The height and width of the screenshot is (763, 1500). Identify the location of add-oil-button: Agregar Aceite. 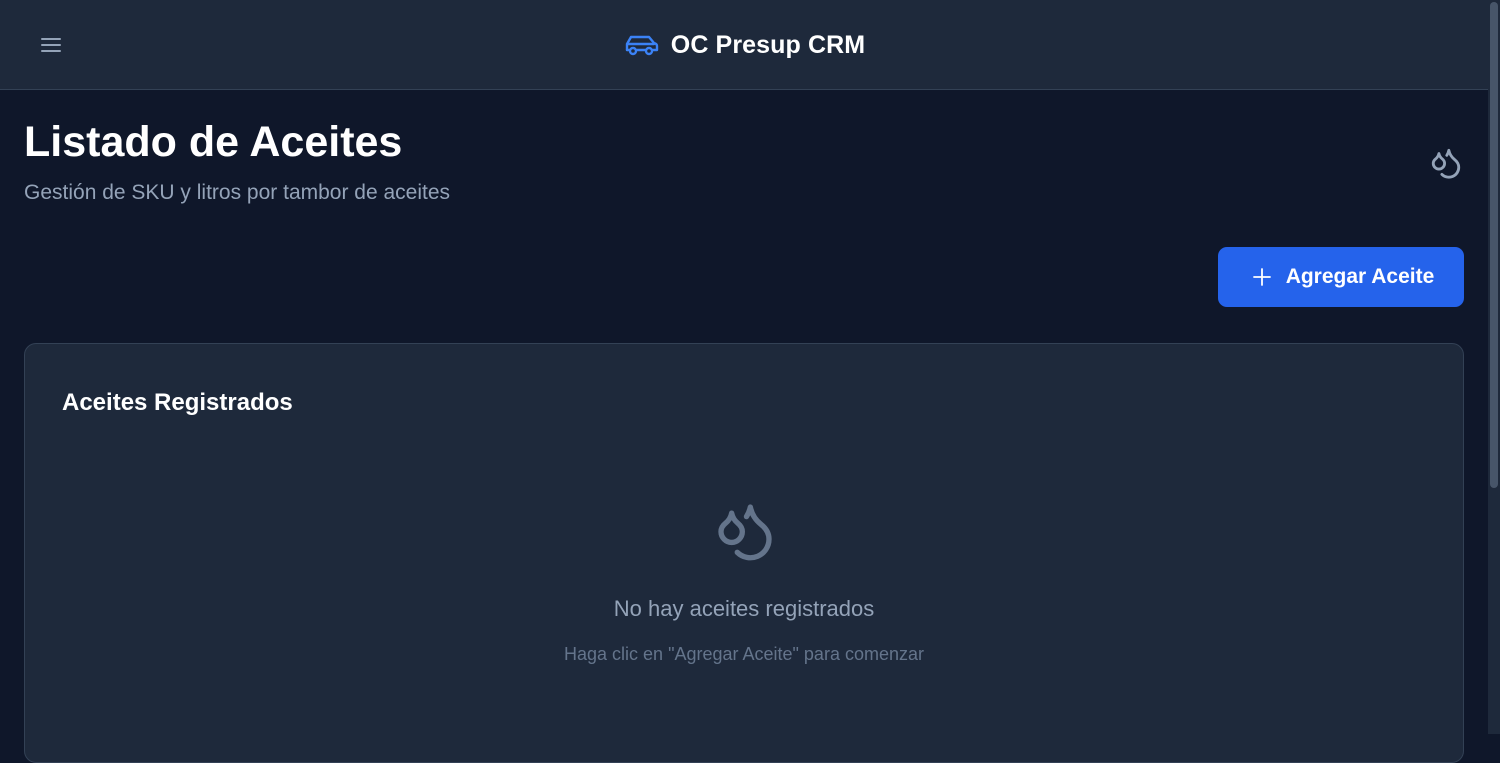
(1341, 277).